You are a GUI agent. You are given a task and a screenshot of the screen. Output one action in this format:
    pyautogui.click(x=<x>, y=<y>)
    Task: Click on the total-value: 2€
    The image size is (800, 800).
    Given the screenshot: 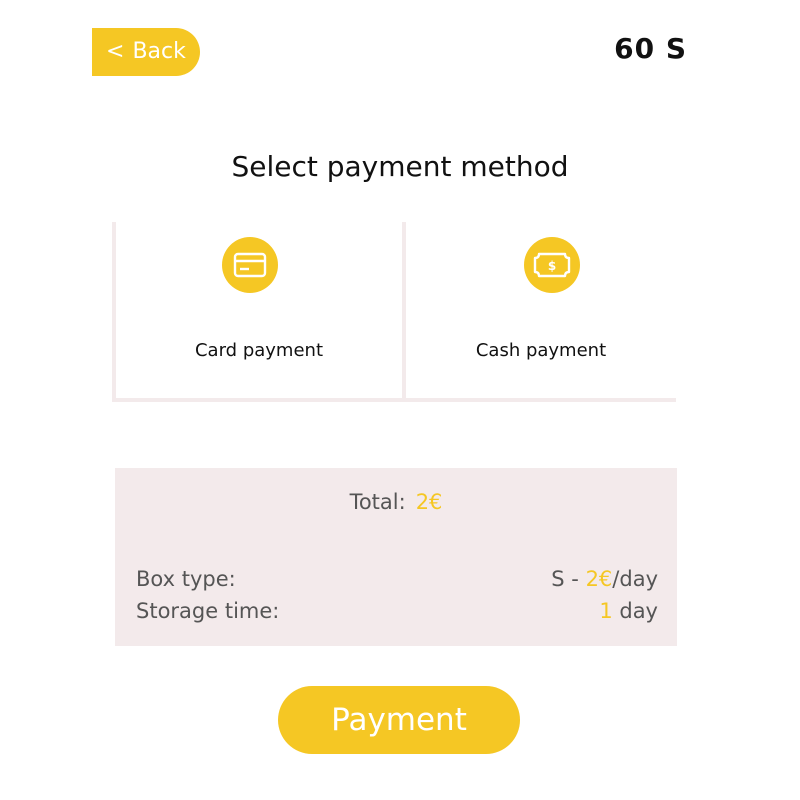 What is the action you would take?
    pyautogui.click(x=429, y=502)
    